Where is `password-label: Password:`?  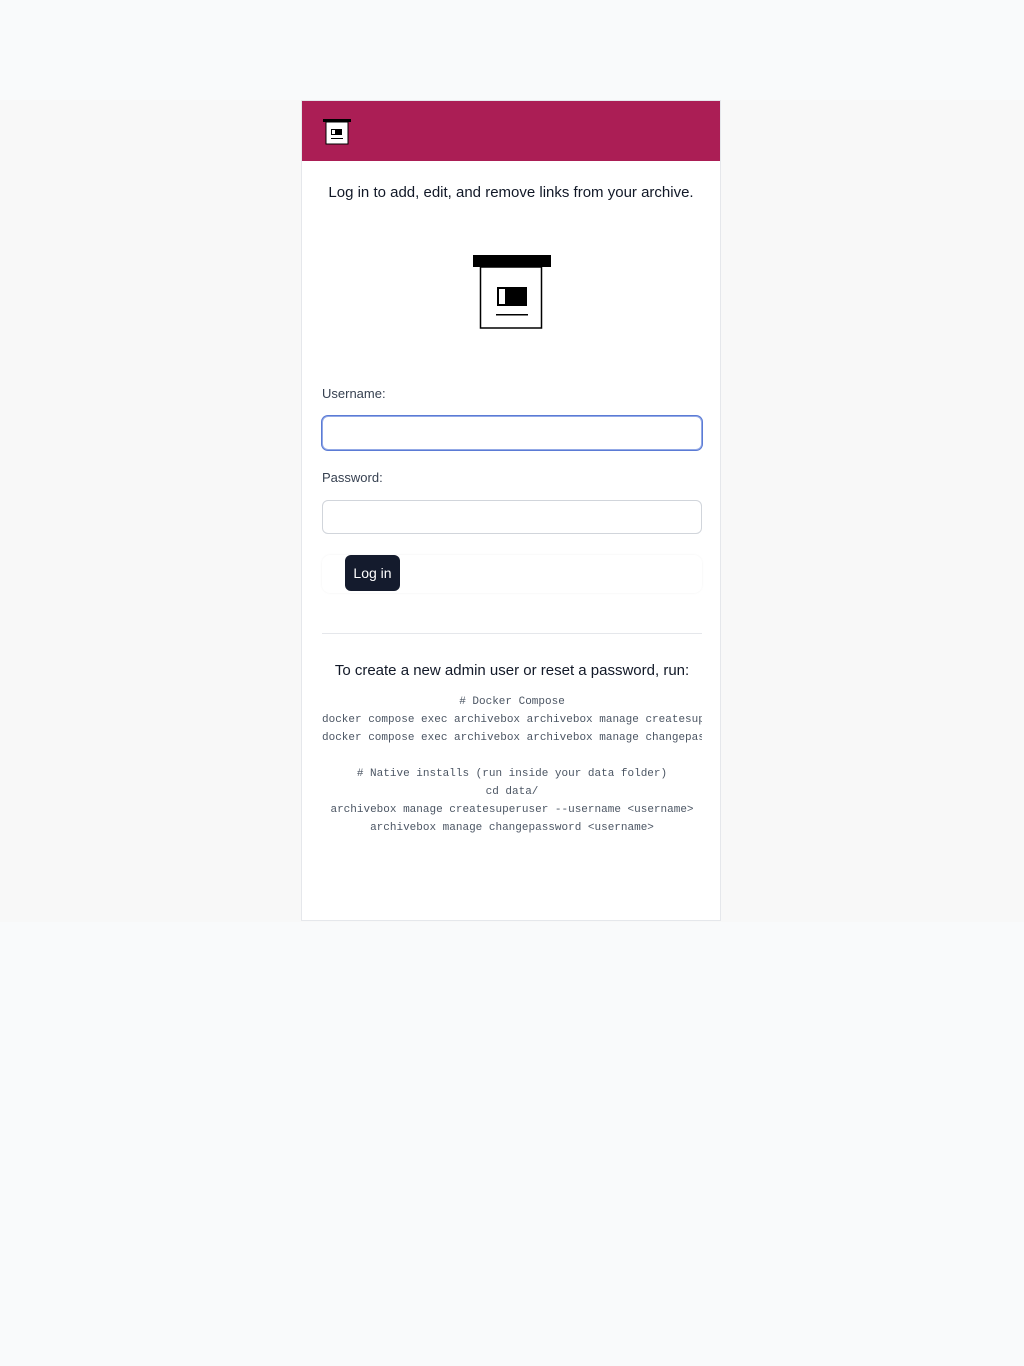
password-label: Password: is located at coordinates (352, 477).